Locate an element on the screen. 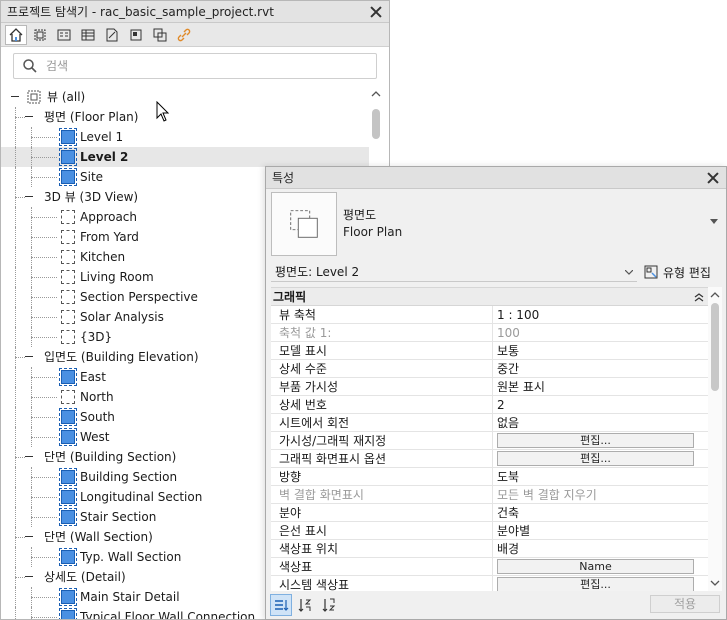 This screenshot has width=727, height=620. property-row: 은선 표시 분야별 is located at coordinates (489, 531).